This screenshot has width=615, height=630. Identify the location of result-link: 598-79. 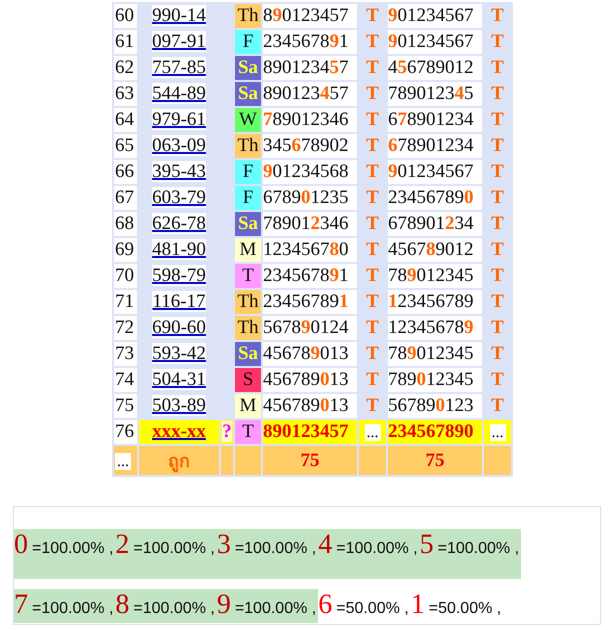
(179, 275).